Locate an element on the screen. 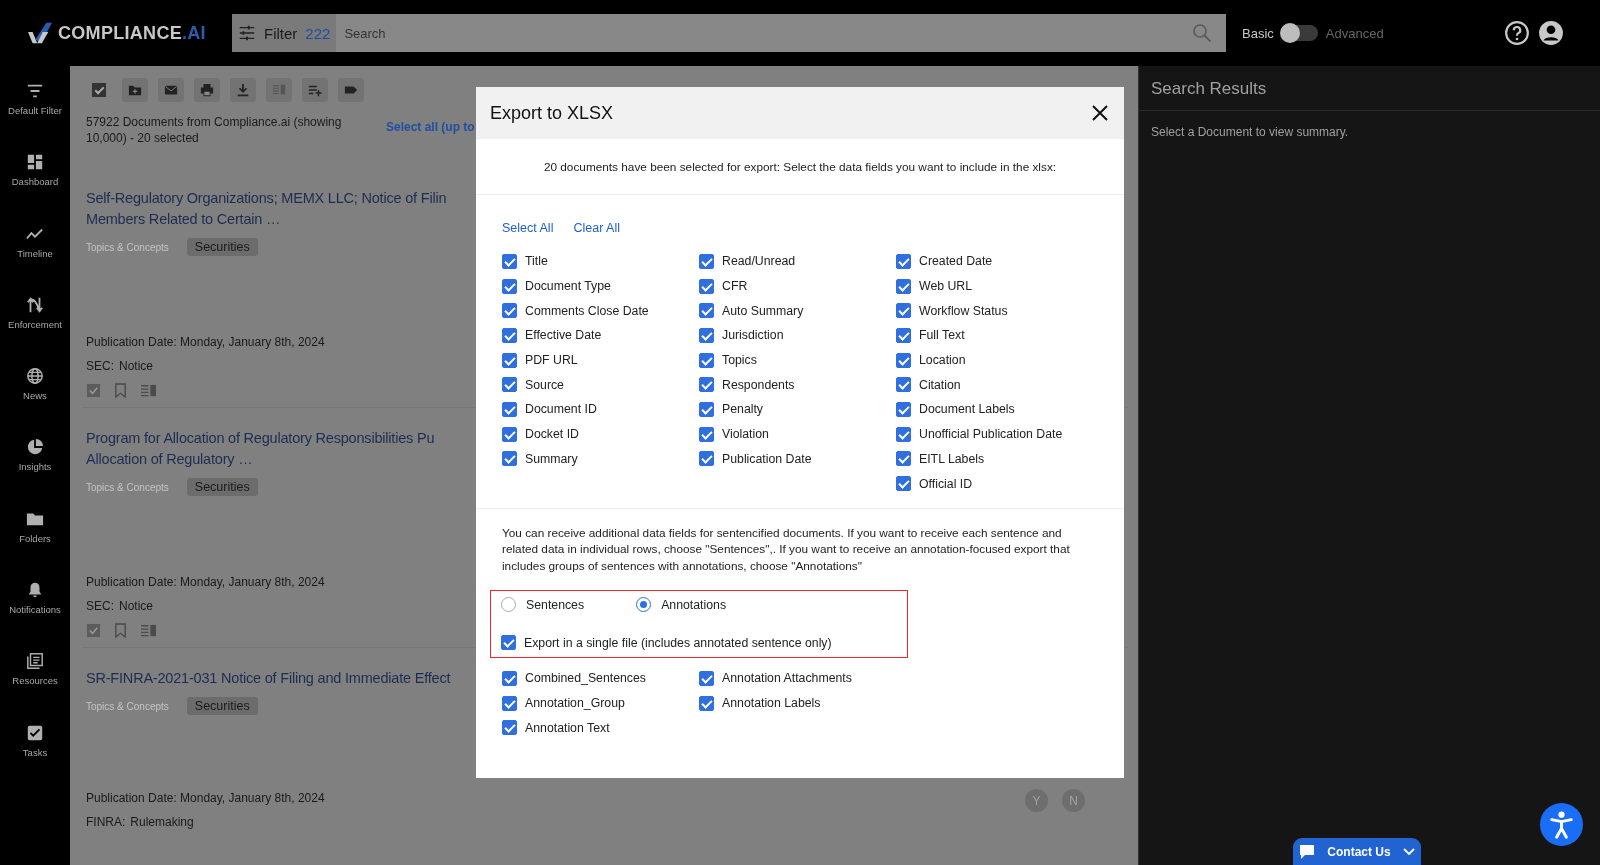 The width and height of the screenshot is (1600, 865). agency-label: SEC: is located at coordinates (100, 366).